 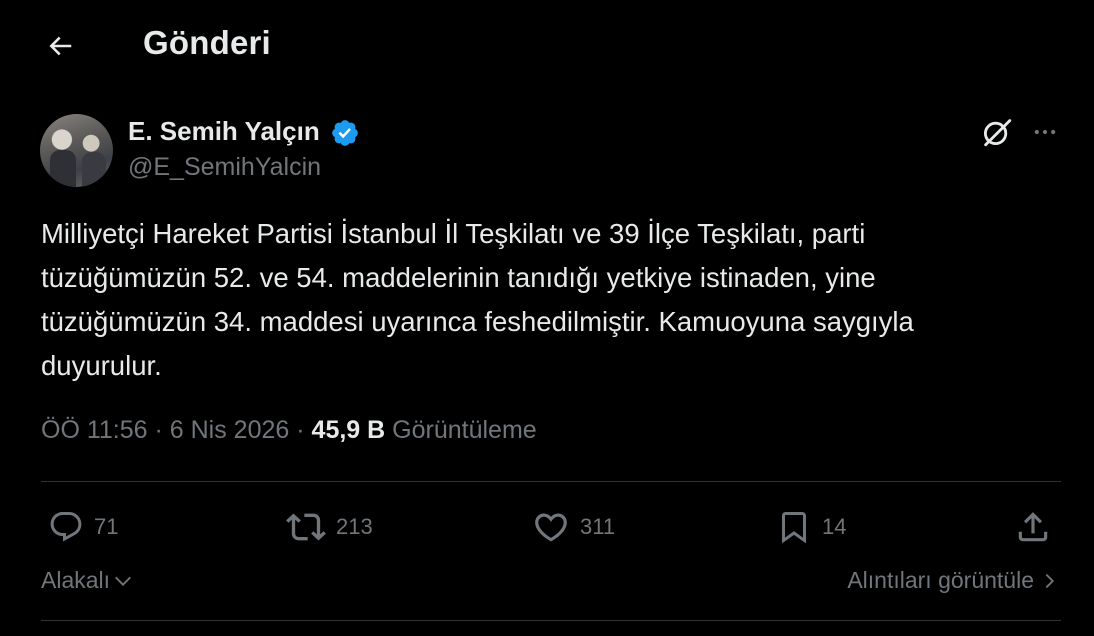 I want to click on view-quotes-link: Alıntıları görüntüle, so click(x=952, y=580).